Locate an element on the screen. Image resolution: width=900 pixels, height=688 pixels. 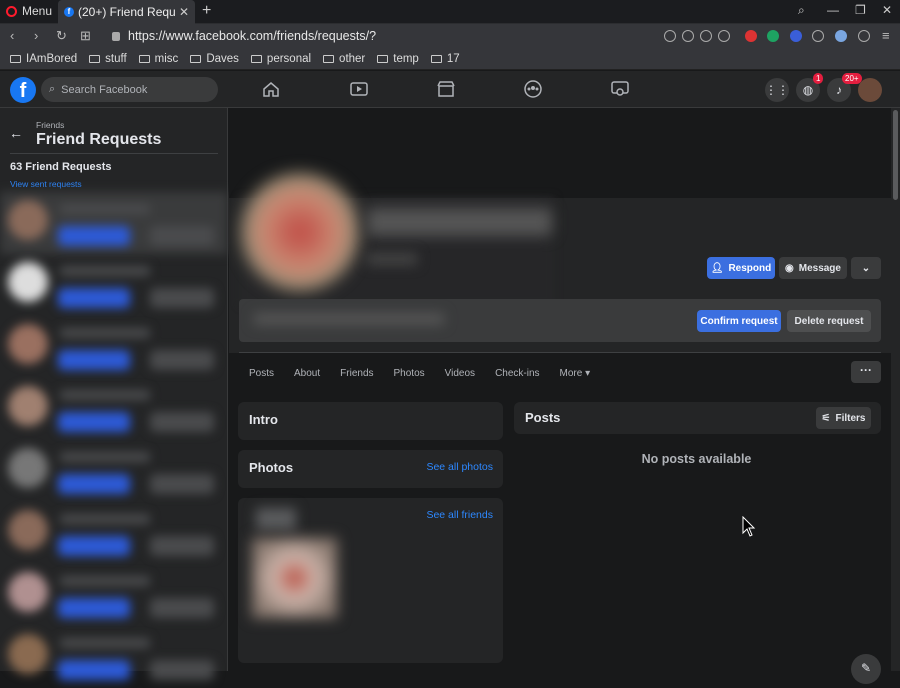
lock-icon is located at coordinates (116, 36).